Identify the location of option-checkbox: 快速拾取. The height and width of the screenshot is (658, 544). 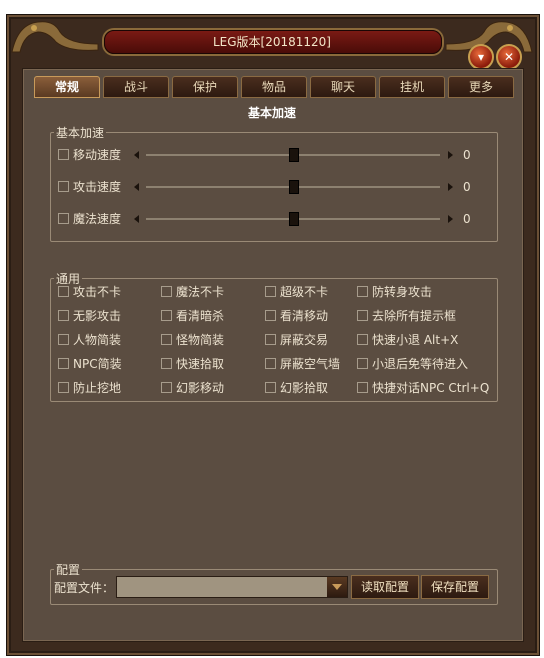
(193, 363).